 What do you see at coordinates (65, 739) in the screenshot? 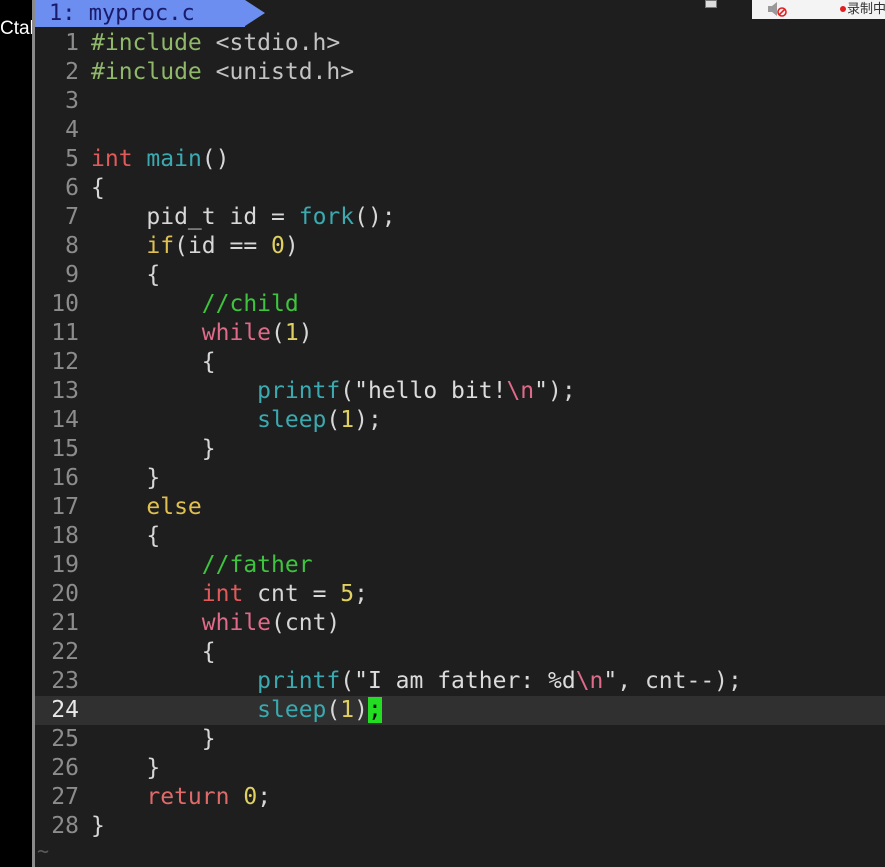
I see `line-number: 25` at bounding box center [65, 739].